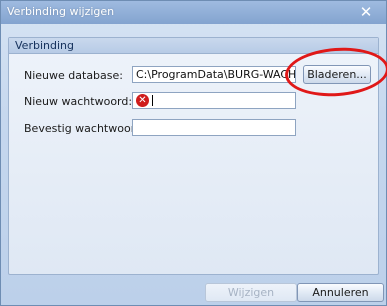 Image resolution: width=387 pixels, height=306 pixels. What do you see at coordinates (78, 101) in the screenshot?
I see `password-label: Nieuw wachtwoord:` at bounding box center [78, 101].